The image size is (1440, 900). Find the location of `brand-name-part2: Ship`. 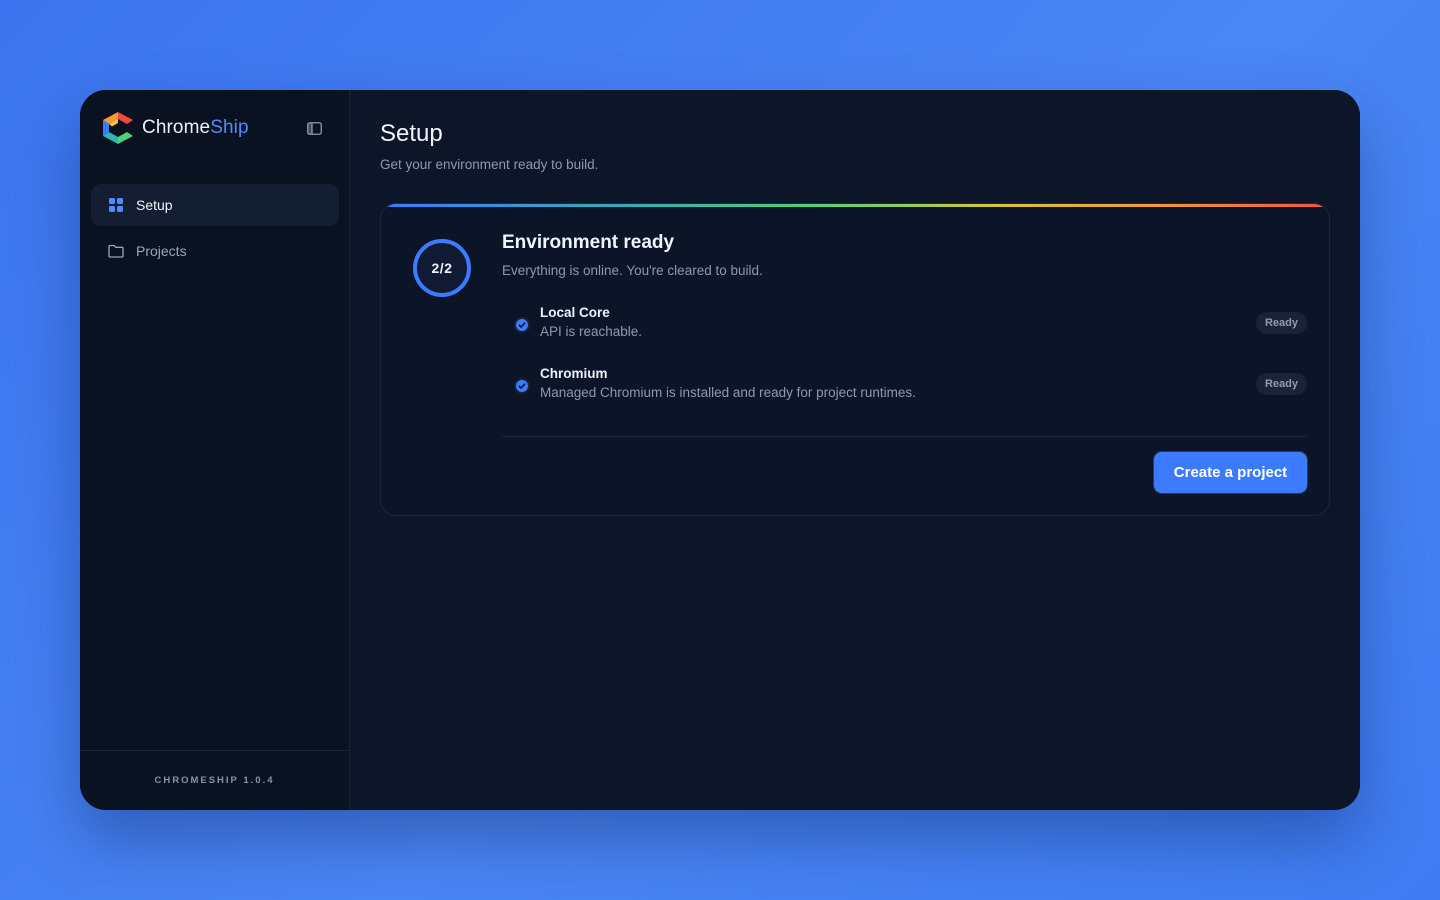

brand-name-part2: Ship is located at coordinates (229, 127).